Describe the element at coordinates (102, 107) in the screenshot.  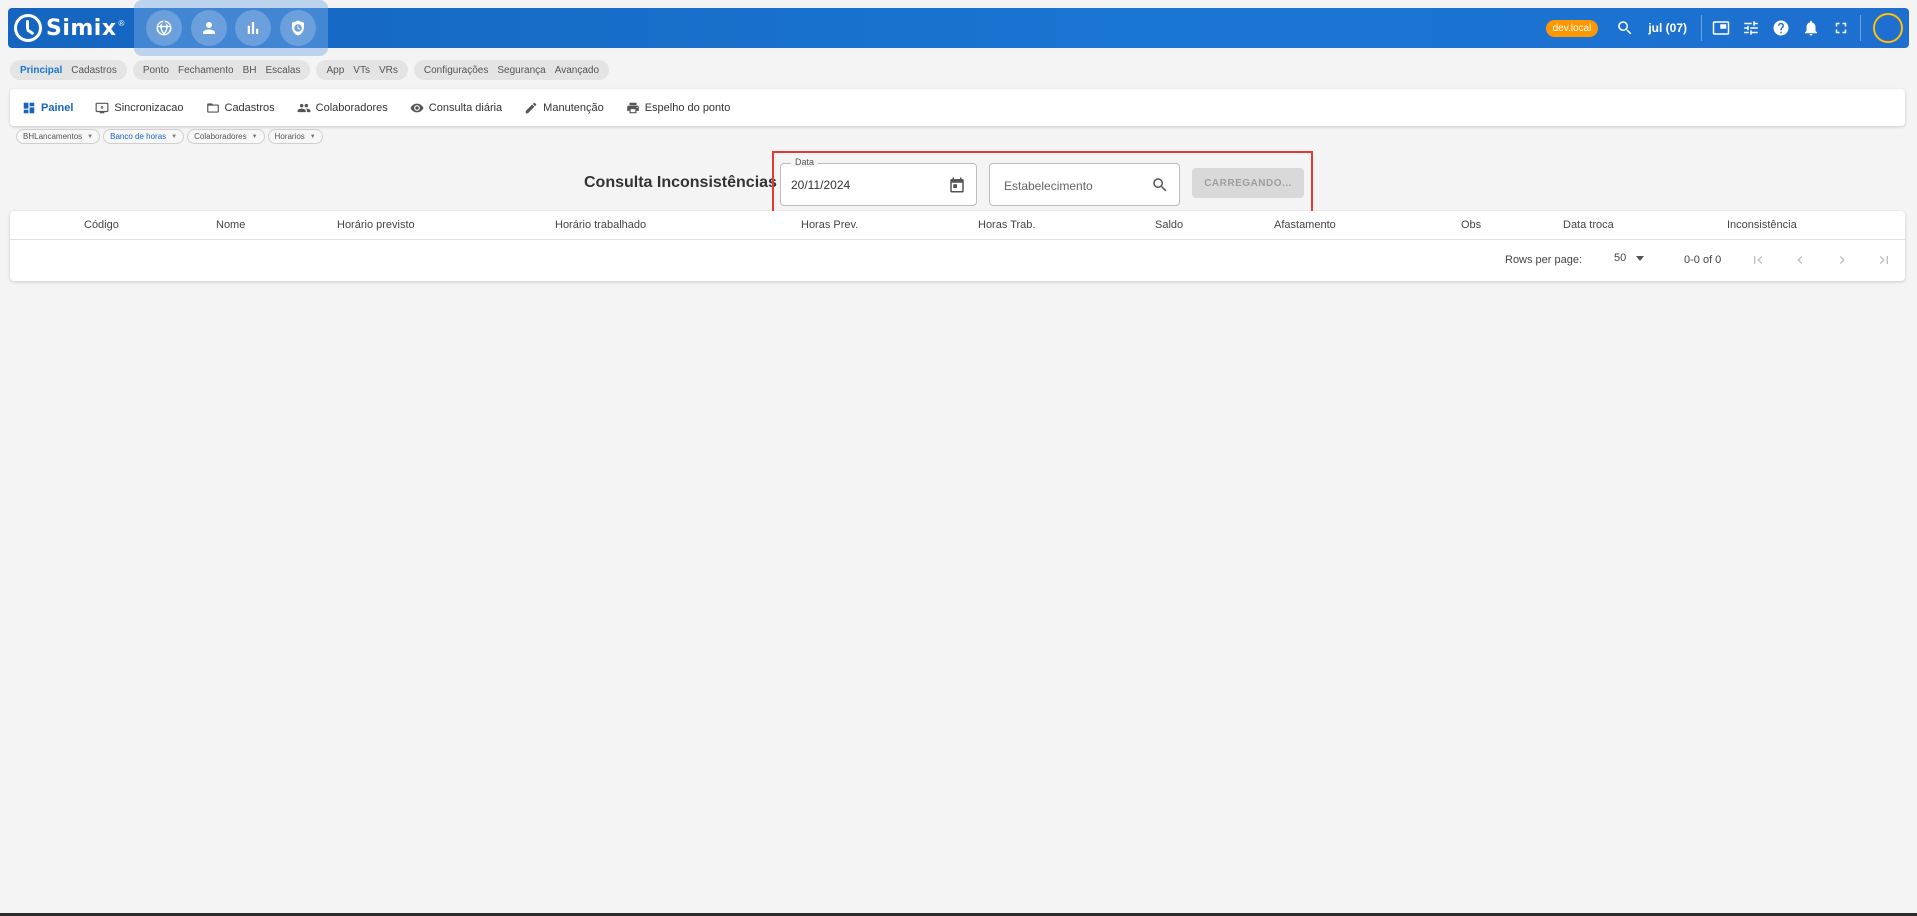
I see `sync-screen-icon` at that location.